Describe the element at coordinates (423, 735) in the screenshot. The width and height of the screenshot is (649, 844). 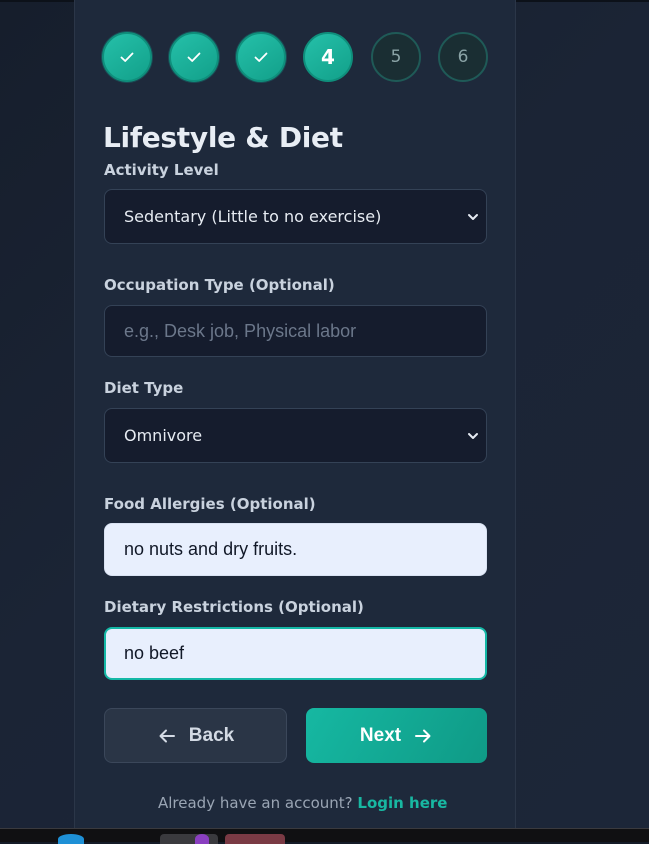
I see `arrow-right-icon` at that location.